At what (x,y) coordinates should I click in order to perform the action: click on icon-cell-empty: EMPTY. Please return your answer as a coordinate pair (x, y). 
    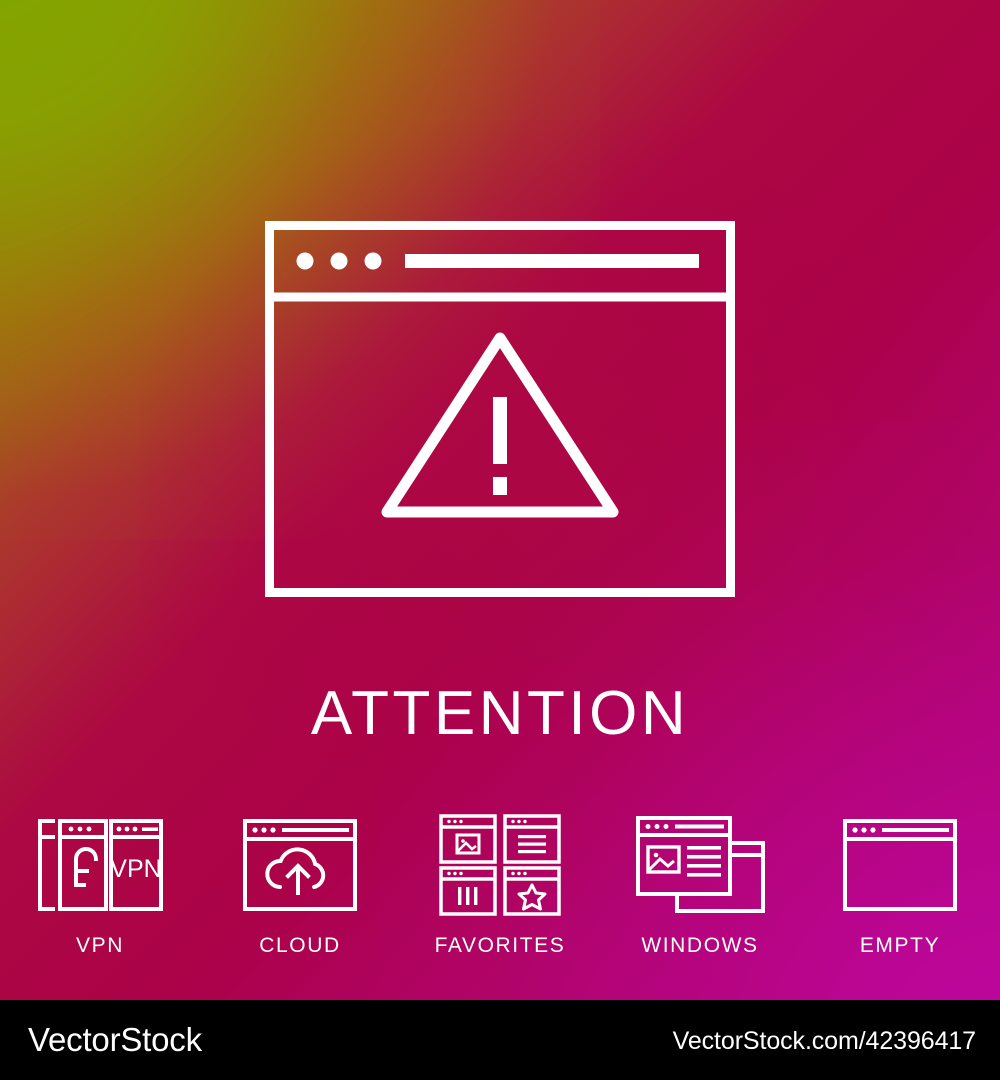
    Looking at the image, I should click on (900, 885).